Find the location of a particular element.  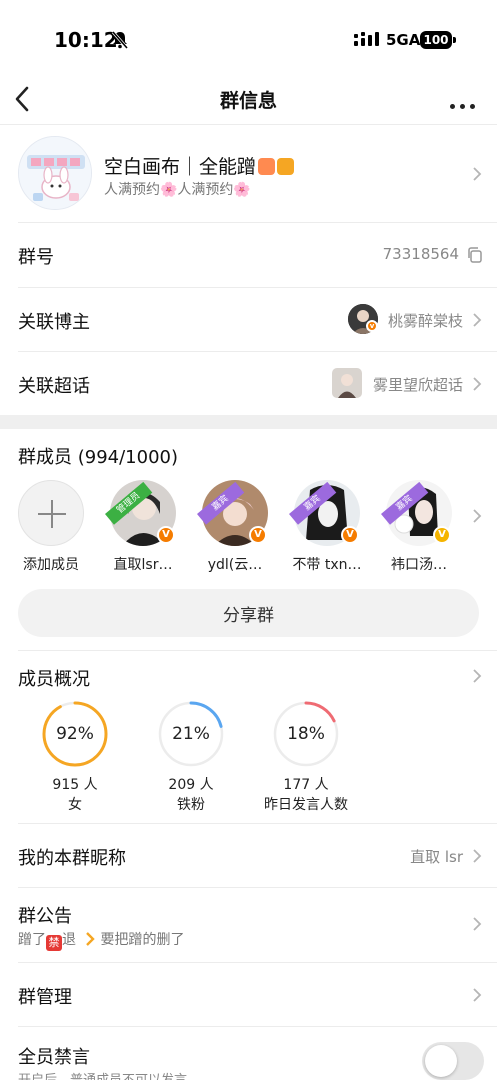

stat-percent: 21% is located at coordinates (191, 734).